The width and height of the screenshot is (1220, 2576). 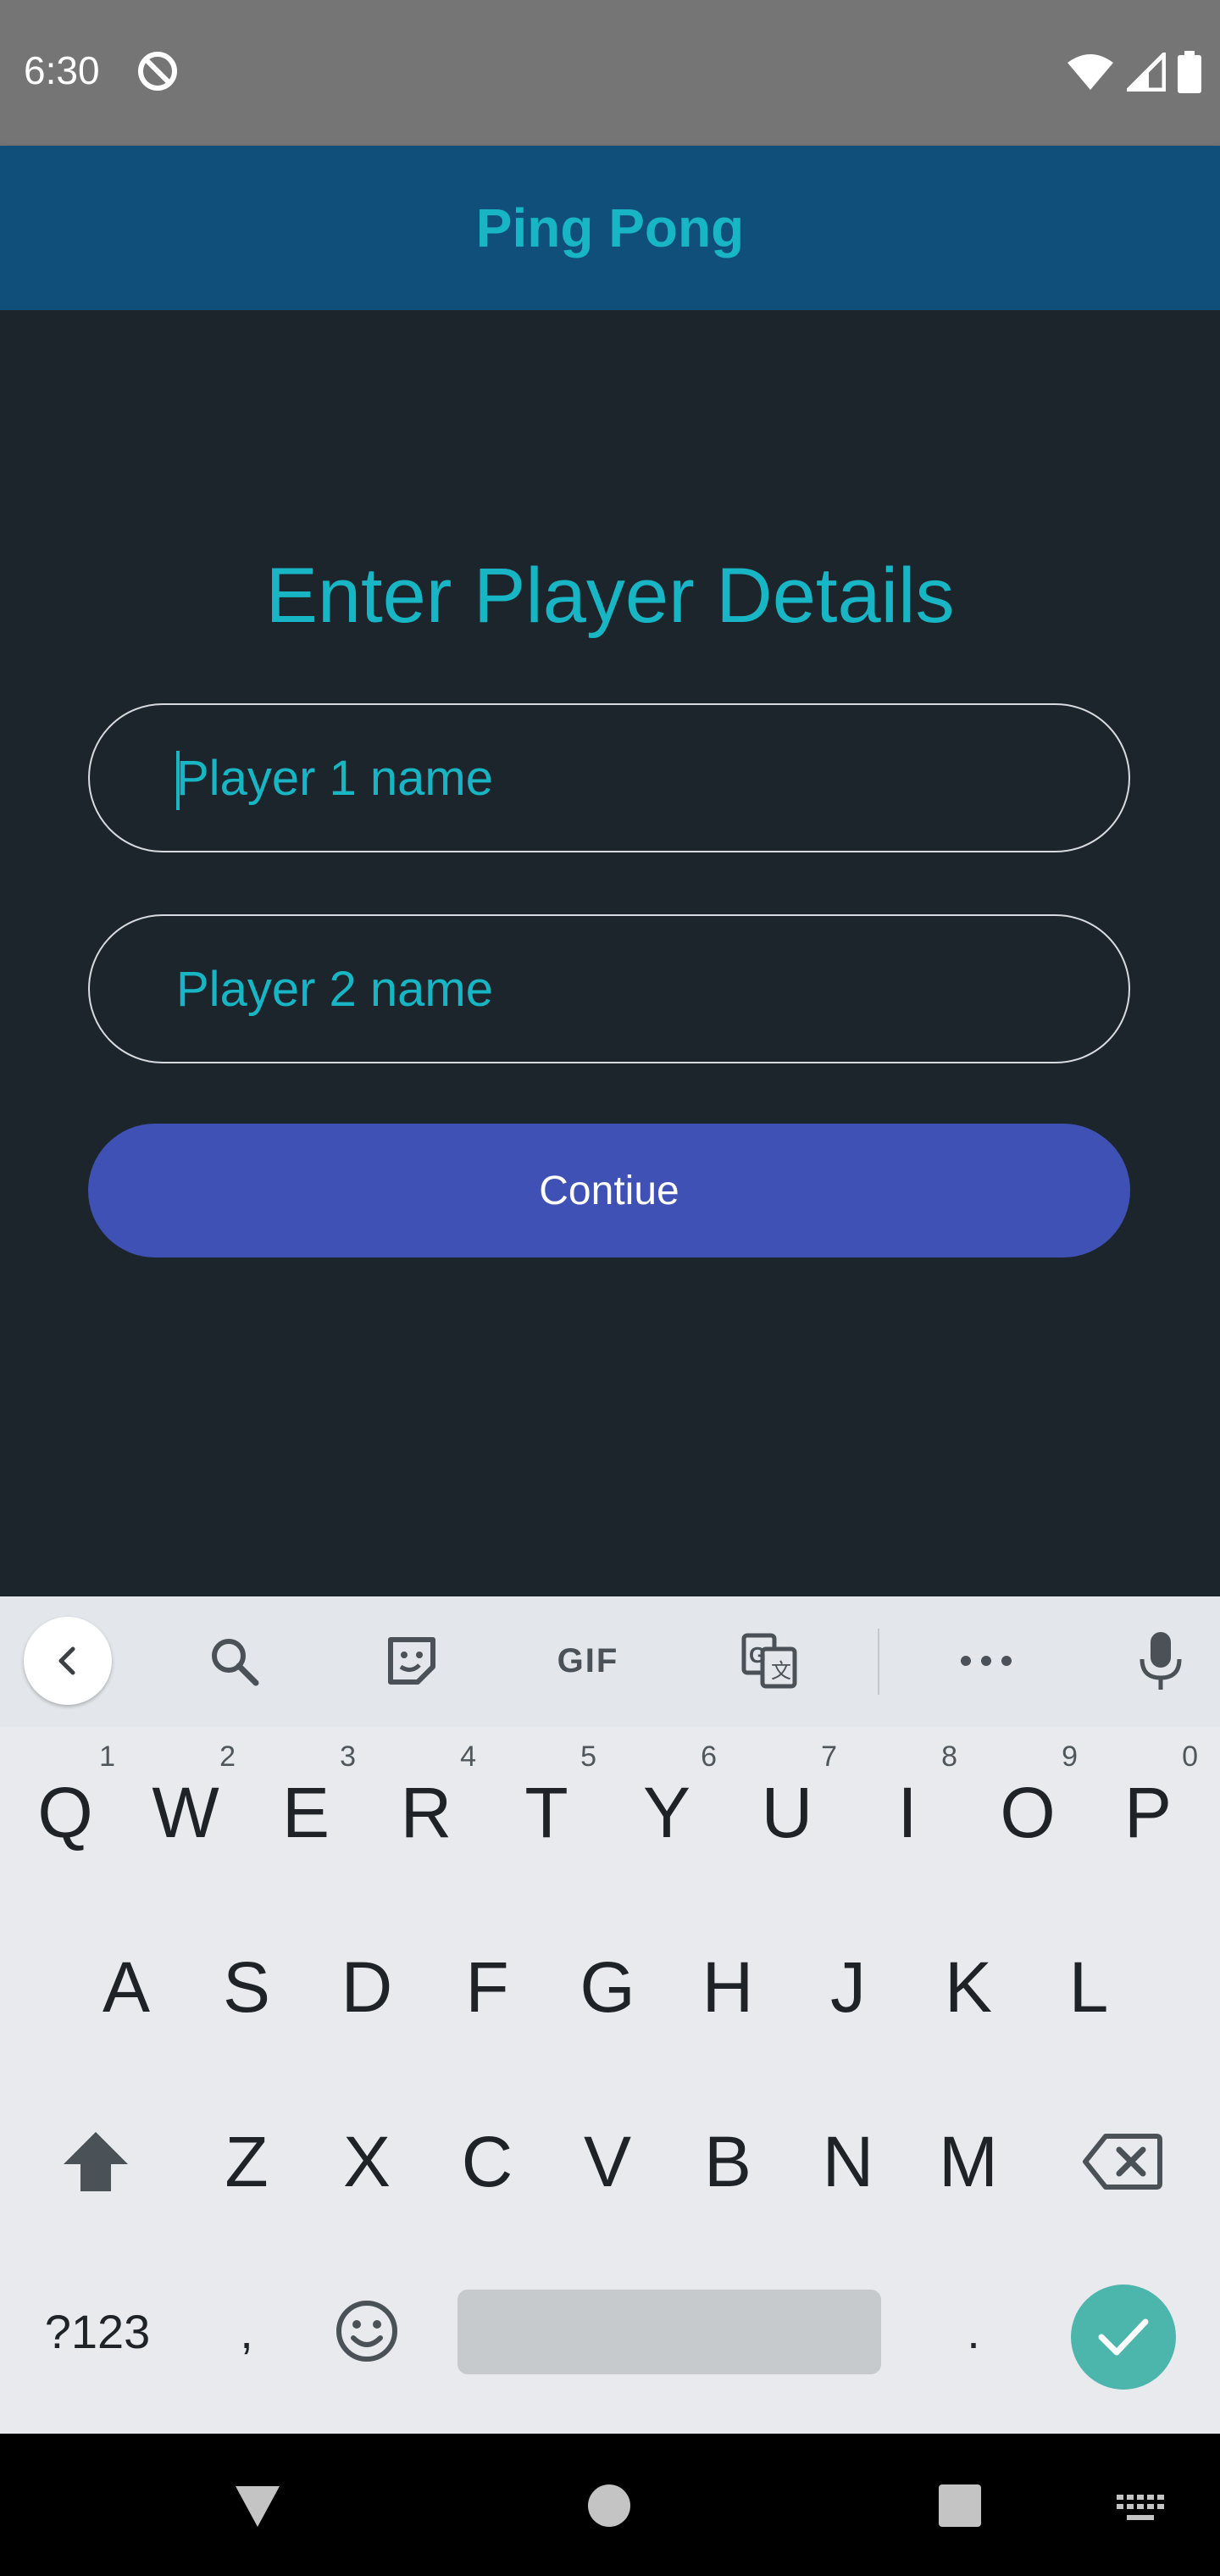 What do you see at coordinates (1089, 1987) in the screenshot?
I see `key-l: L` at bounding box center [1089, 1987].